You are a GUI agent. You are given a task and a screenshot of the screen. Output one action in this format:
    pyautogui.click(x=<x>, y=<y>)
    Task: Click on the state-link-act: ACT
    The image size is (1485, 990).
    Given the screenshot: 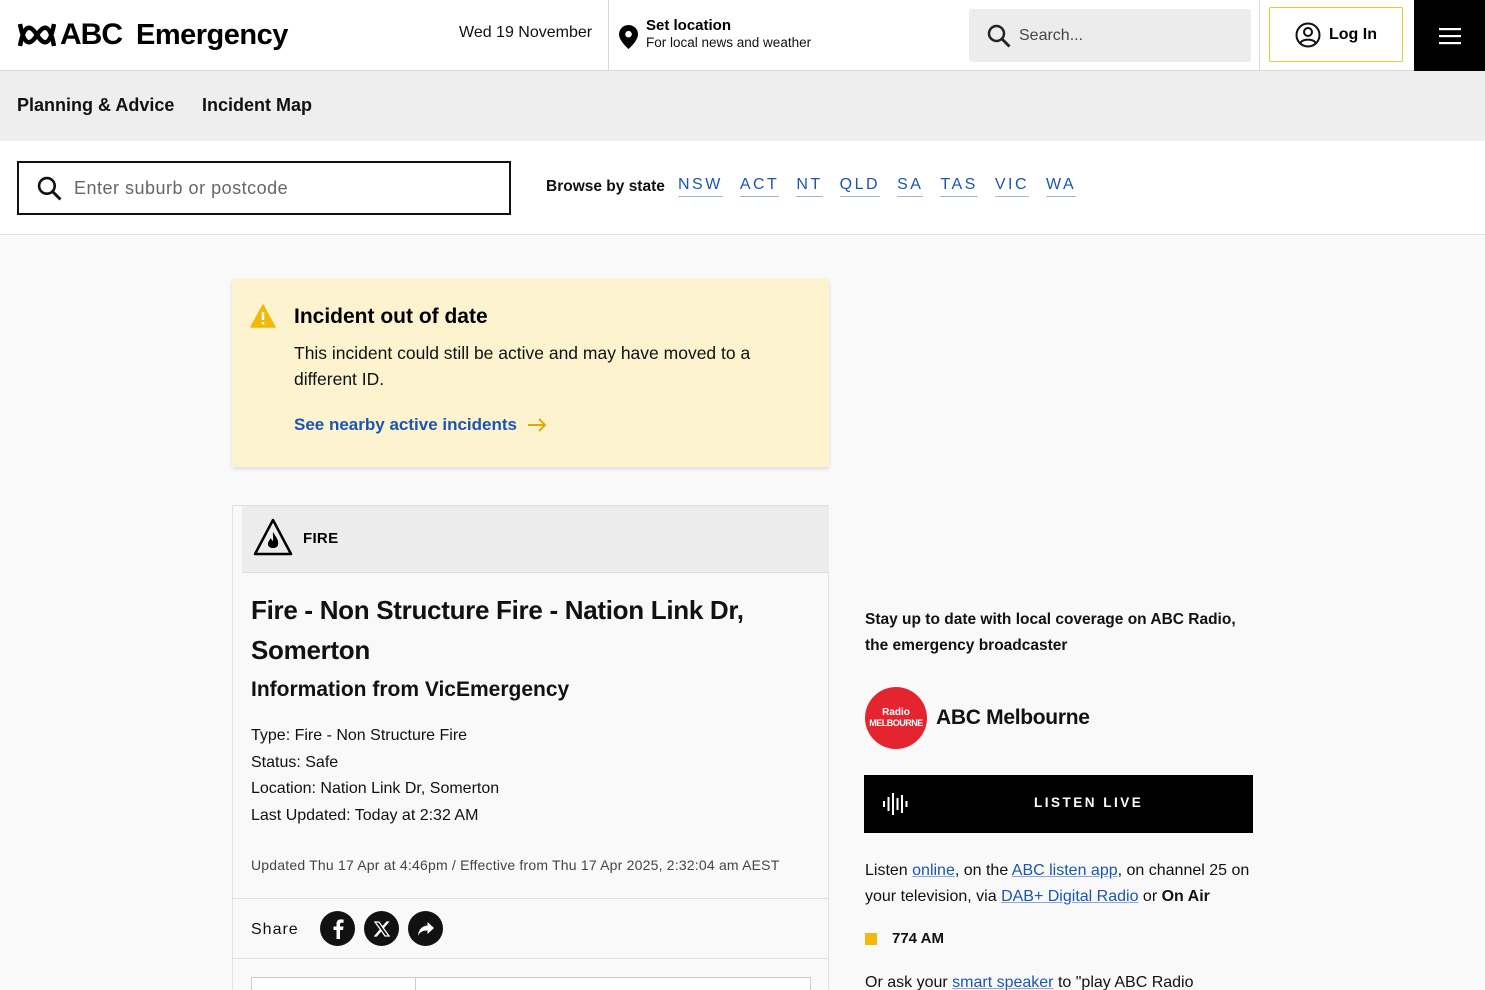 What is the action you would take?
    pyautogui.click(x=759, y=186)
    